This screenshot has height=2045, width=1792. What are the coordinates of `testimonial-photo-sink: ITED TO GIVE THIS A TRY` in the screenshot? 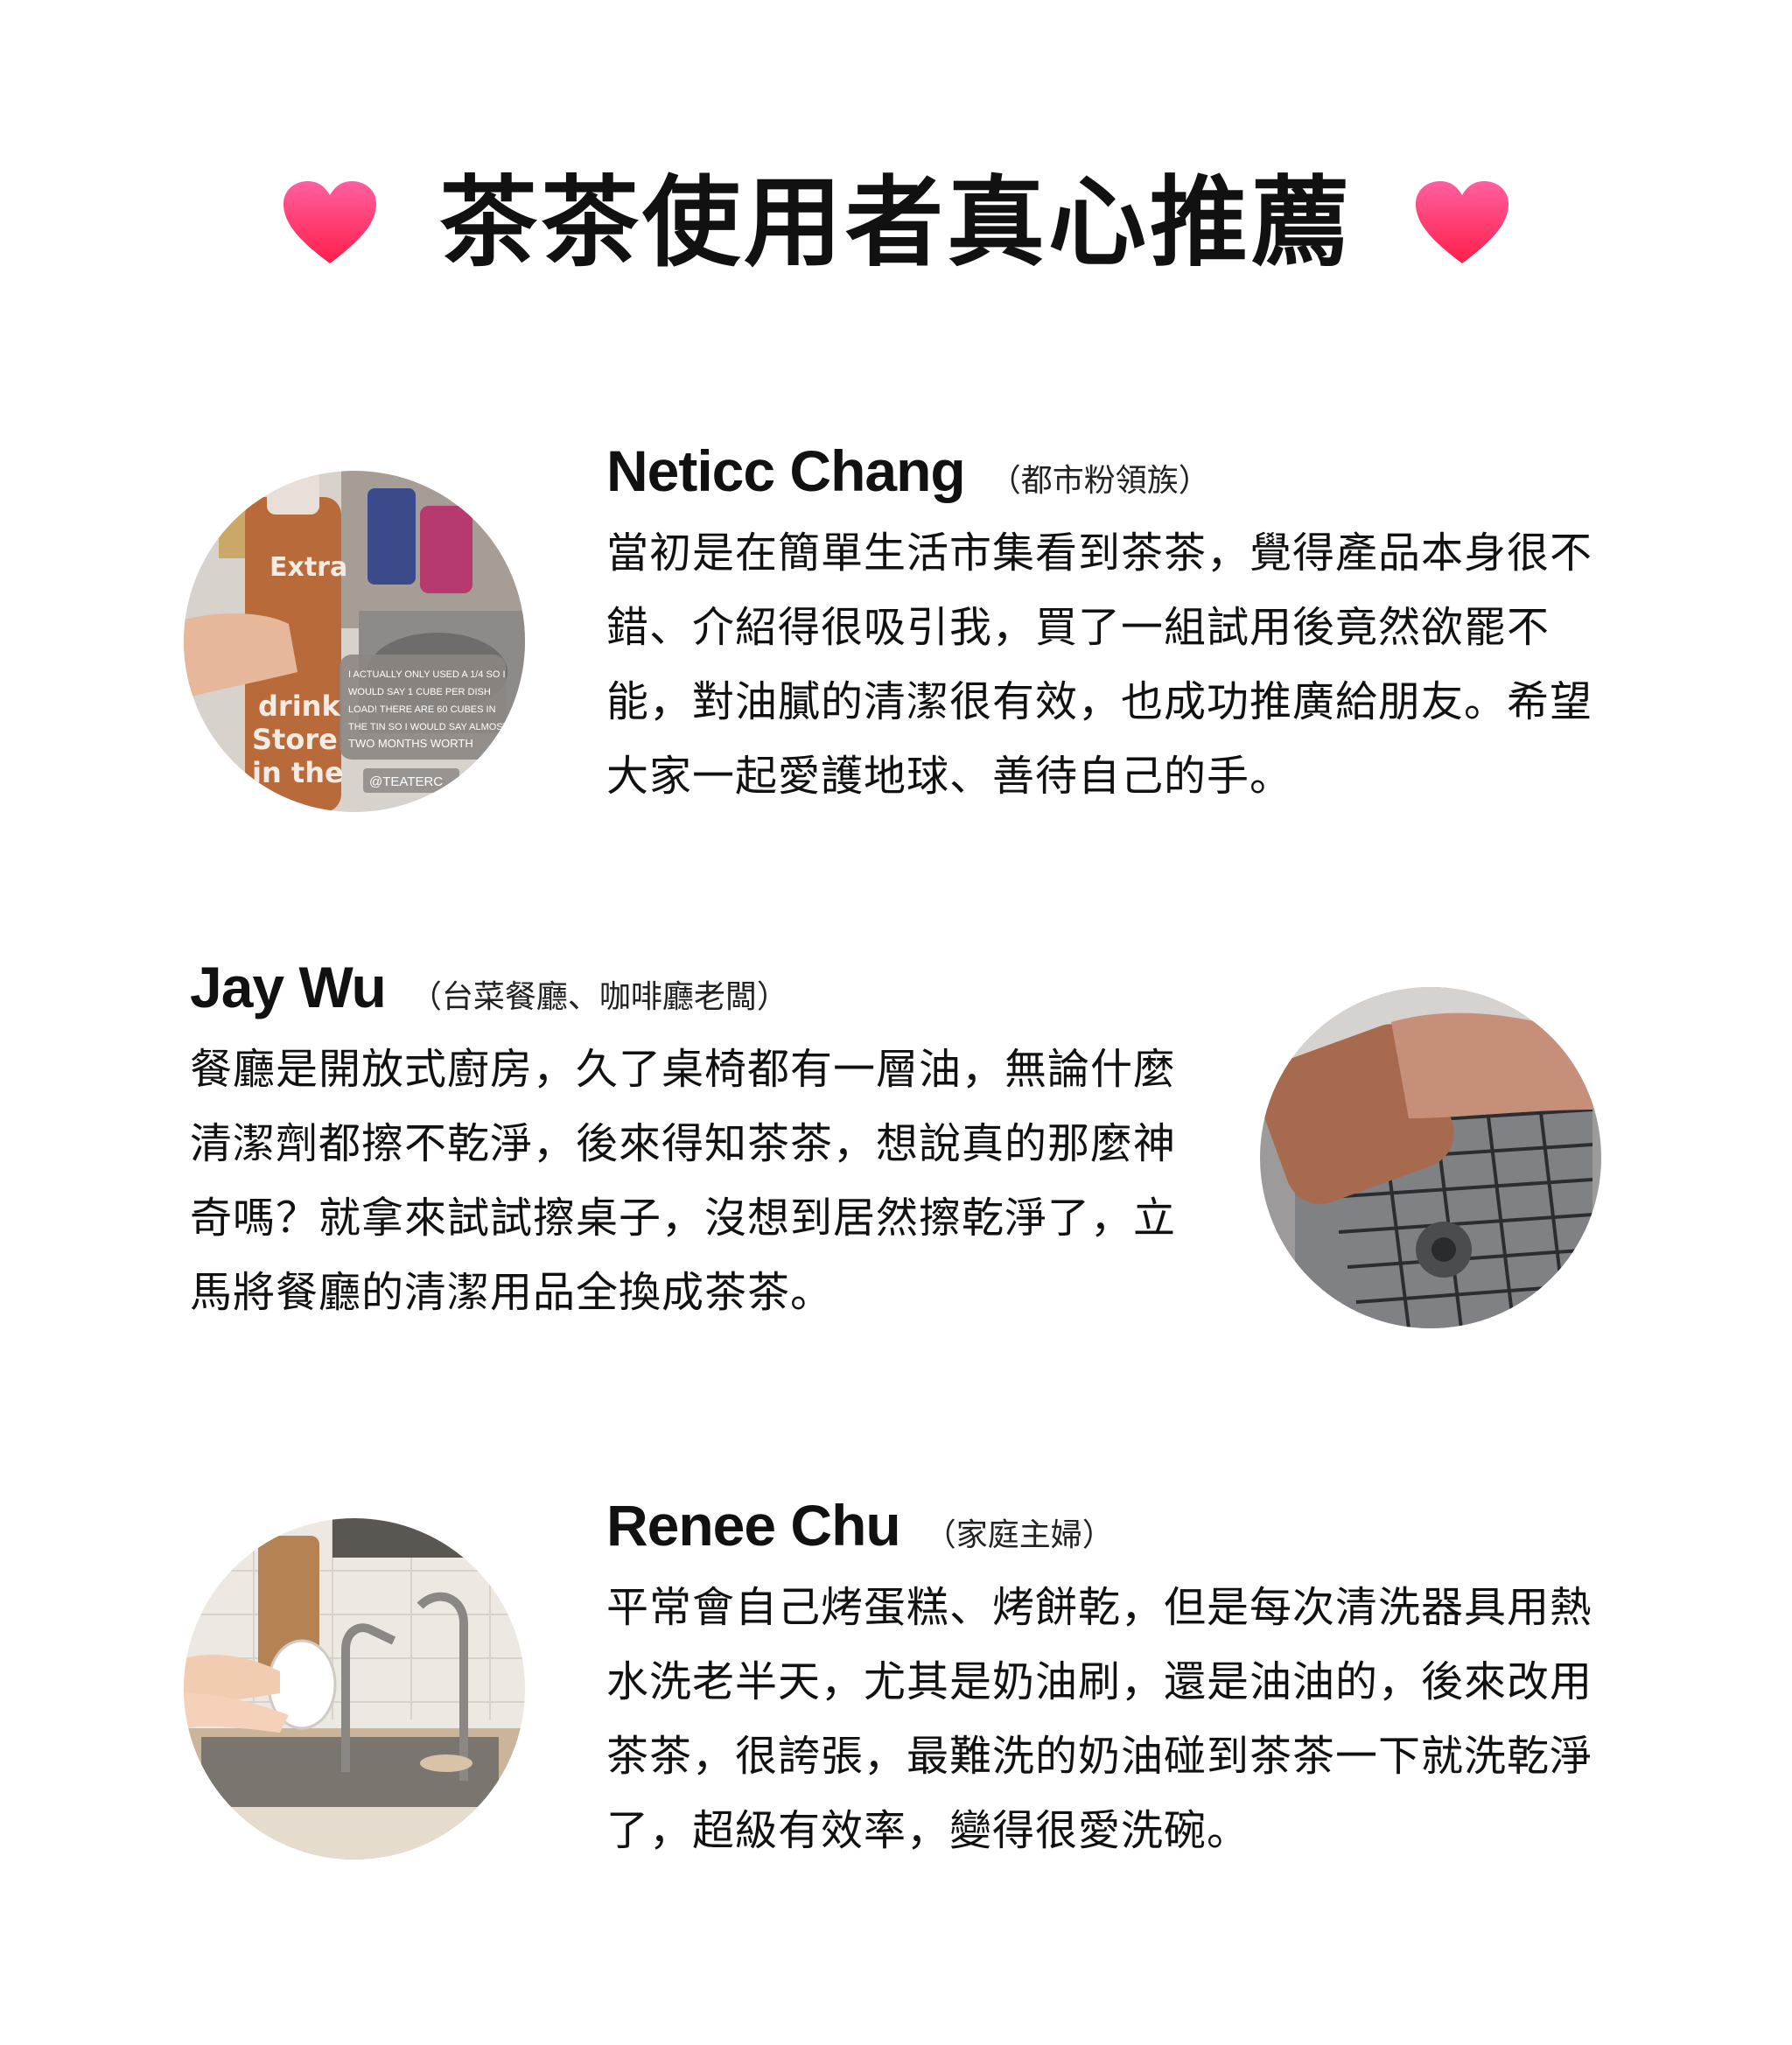 It's located at (1430, 1158).